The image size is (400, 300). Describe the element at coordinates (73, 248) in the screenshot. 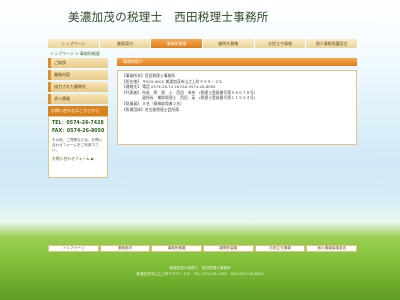

I see `footer-nav-top: トップページ` at that location.